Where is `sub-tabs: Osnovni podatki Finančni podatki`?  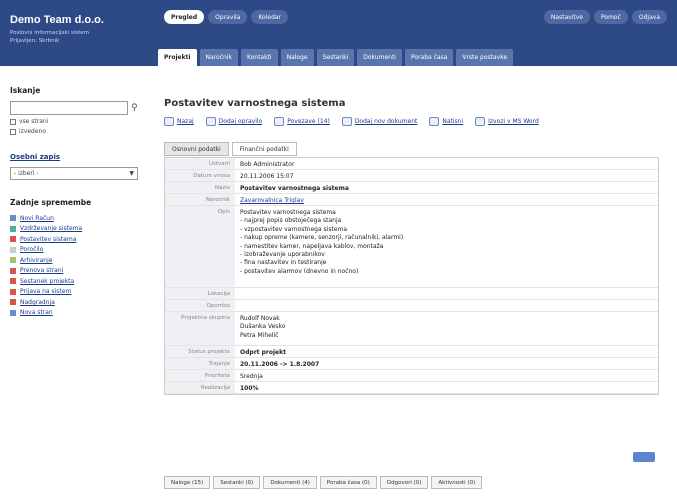 sub-tabs: Osnovni podatki Finančni podatki is located at coordinates (420, 149).